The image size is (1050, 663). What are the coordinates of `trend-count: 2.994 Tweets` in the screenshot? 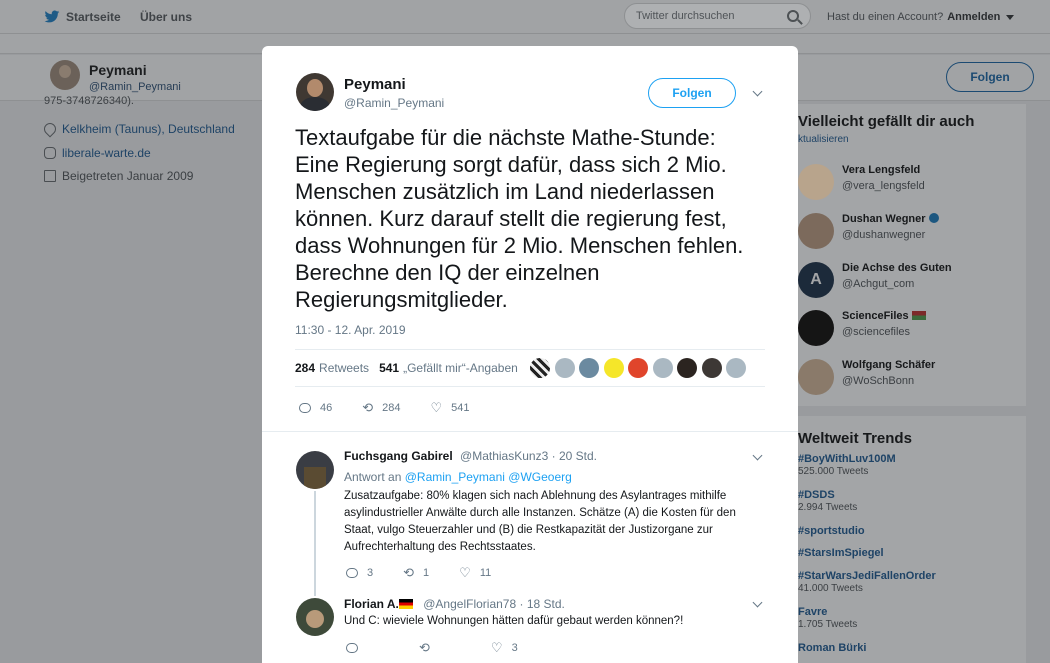 It's located at (828, 507).